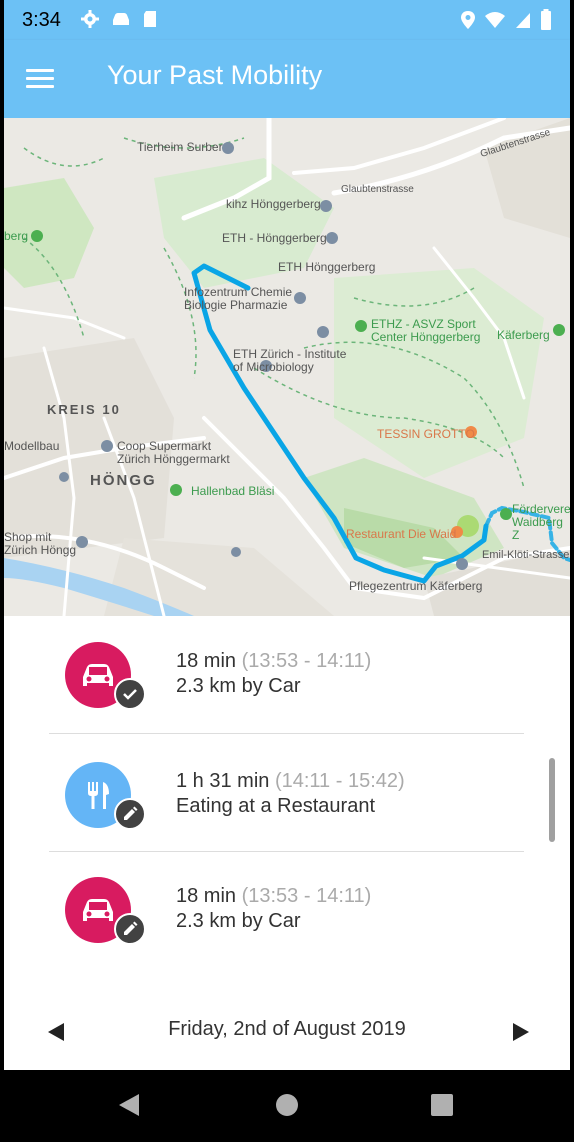 Image resolution: width=574 pixels, height=1142 pixels. I want to click on wifi-icon, so click(495, 20).